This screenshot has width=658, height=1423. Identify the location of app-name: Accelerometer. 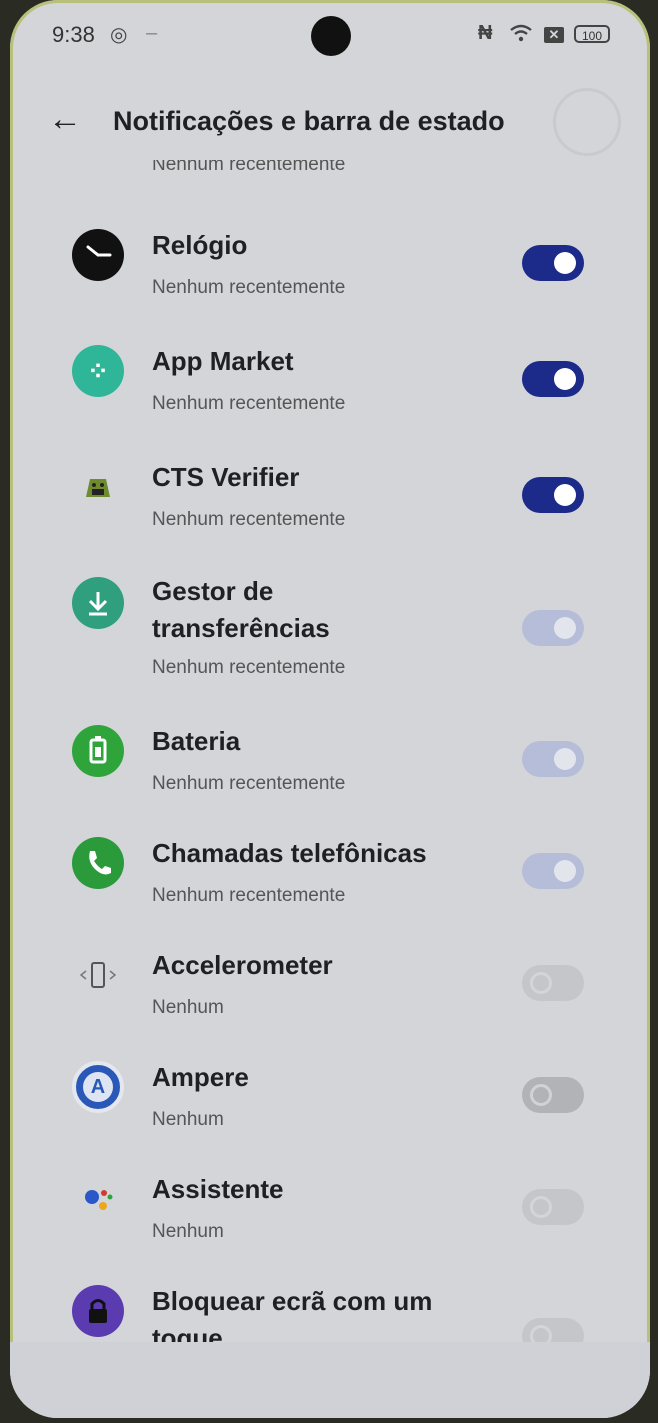
(242, 965).